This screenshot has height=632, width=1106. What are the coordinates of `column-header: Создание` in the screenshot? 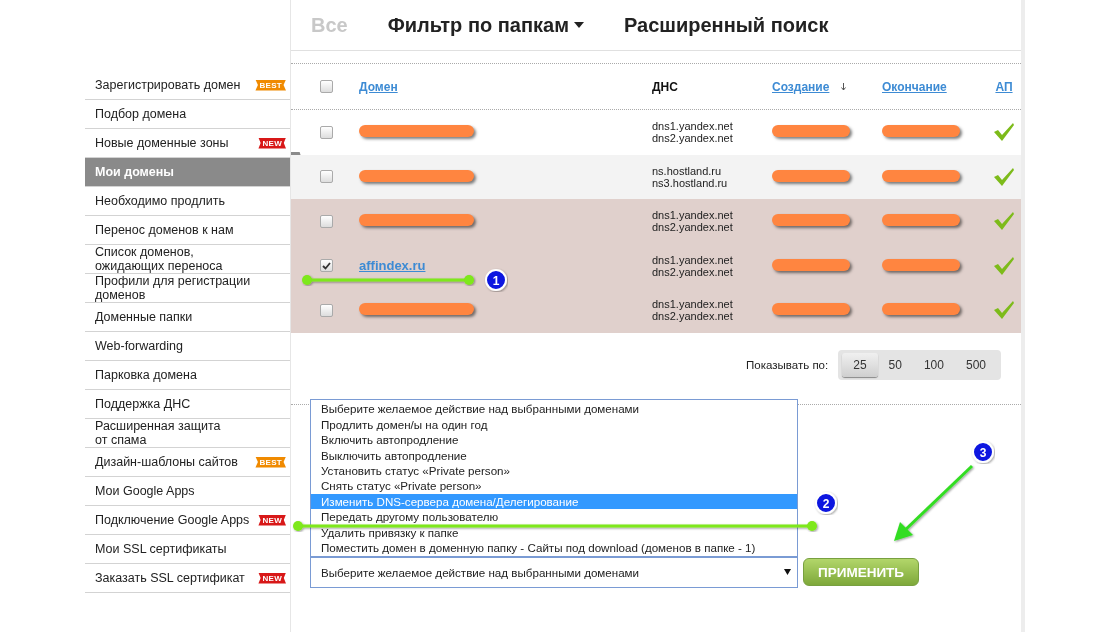 It's located at (801, 86).